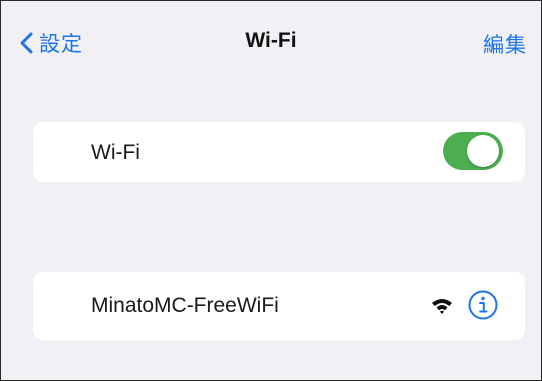 Image resolution: width=542 pixels, height=381 pixels. I want to click on page-title: Wi-Fi, so click(271, 40).